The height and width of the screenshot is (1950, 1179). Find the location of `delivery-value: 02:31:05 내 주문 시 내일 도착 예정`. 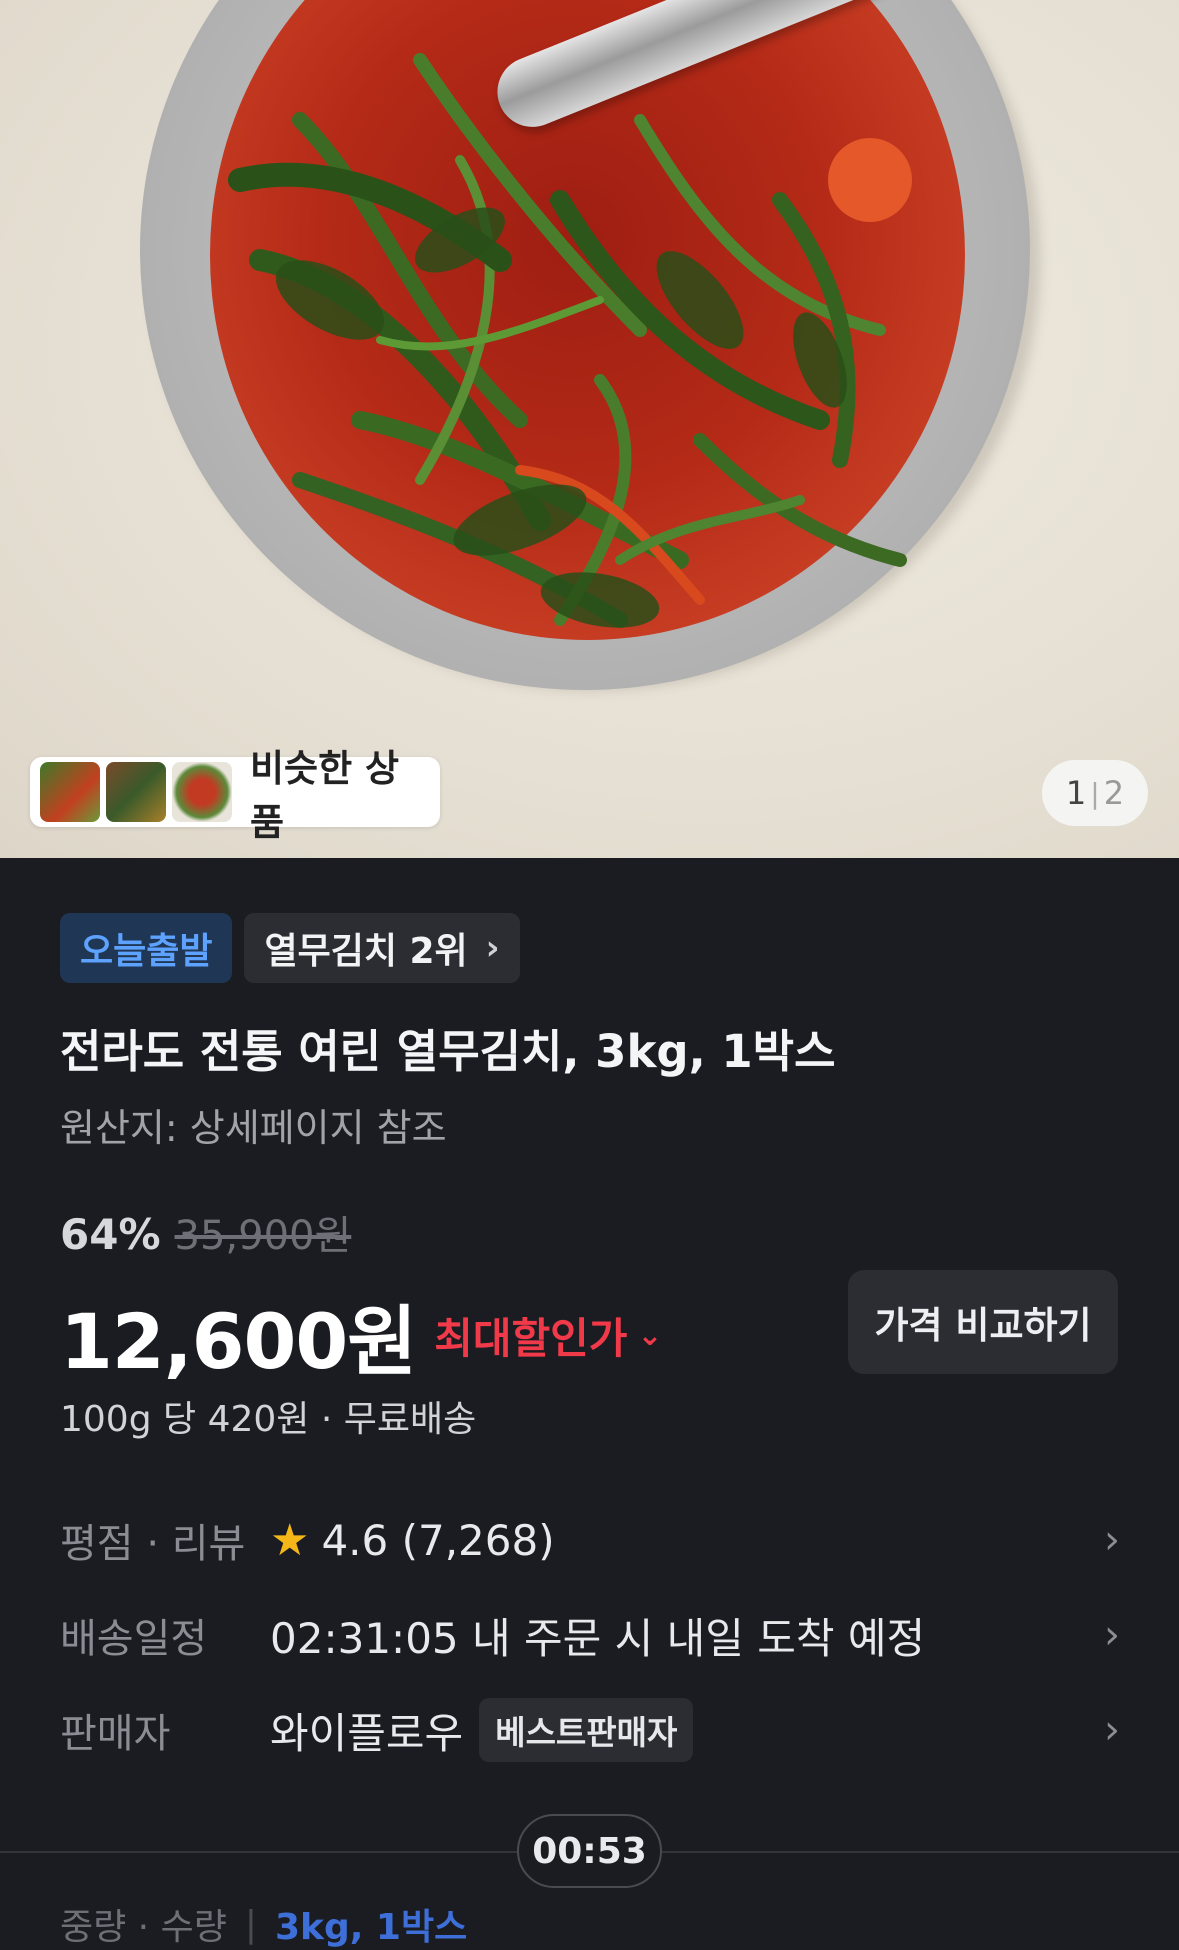

delivery-value: 02:31:05 내 주문 시 내일 도착 예정 is located at coordinates (598, 1638).